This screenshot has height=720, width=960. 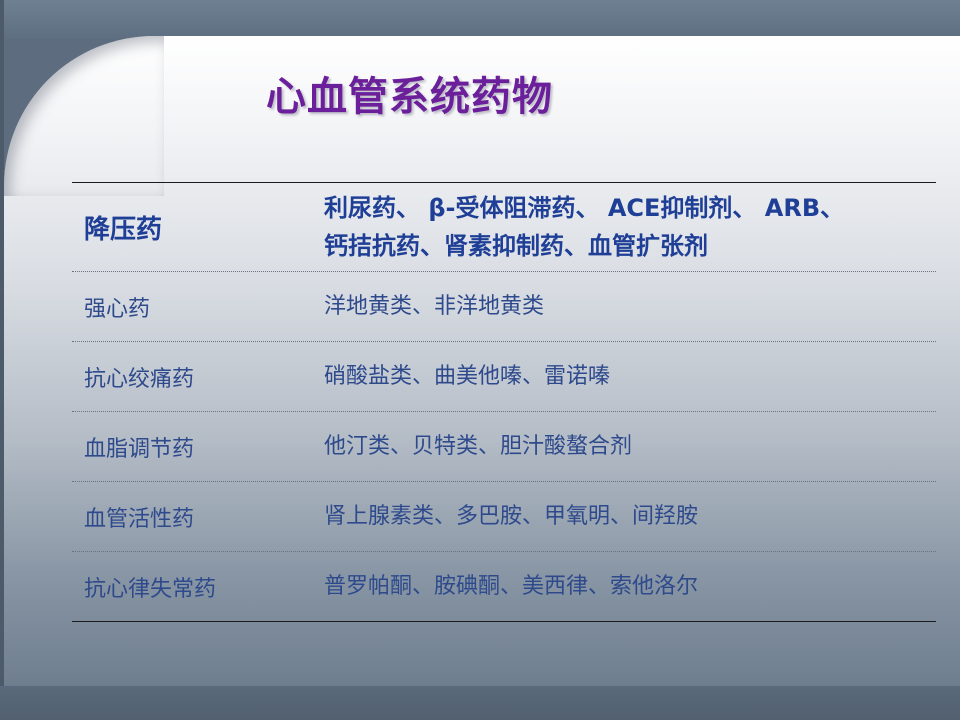 I want to click on slide-title: 心血管系统药物, so click(x=409, y=97).